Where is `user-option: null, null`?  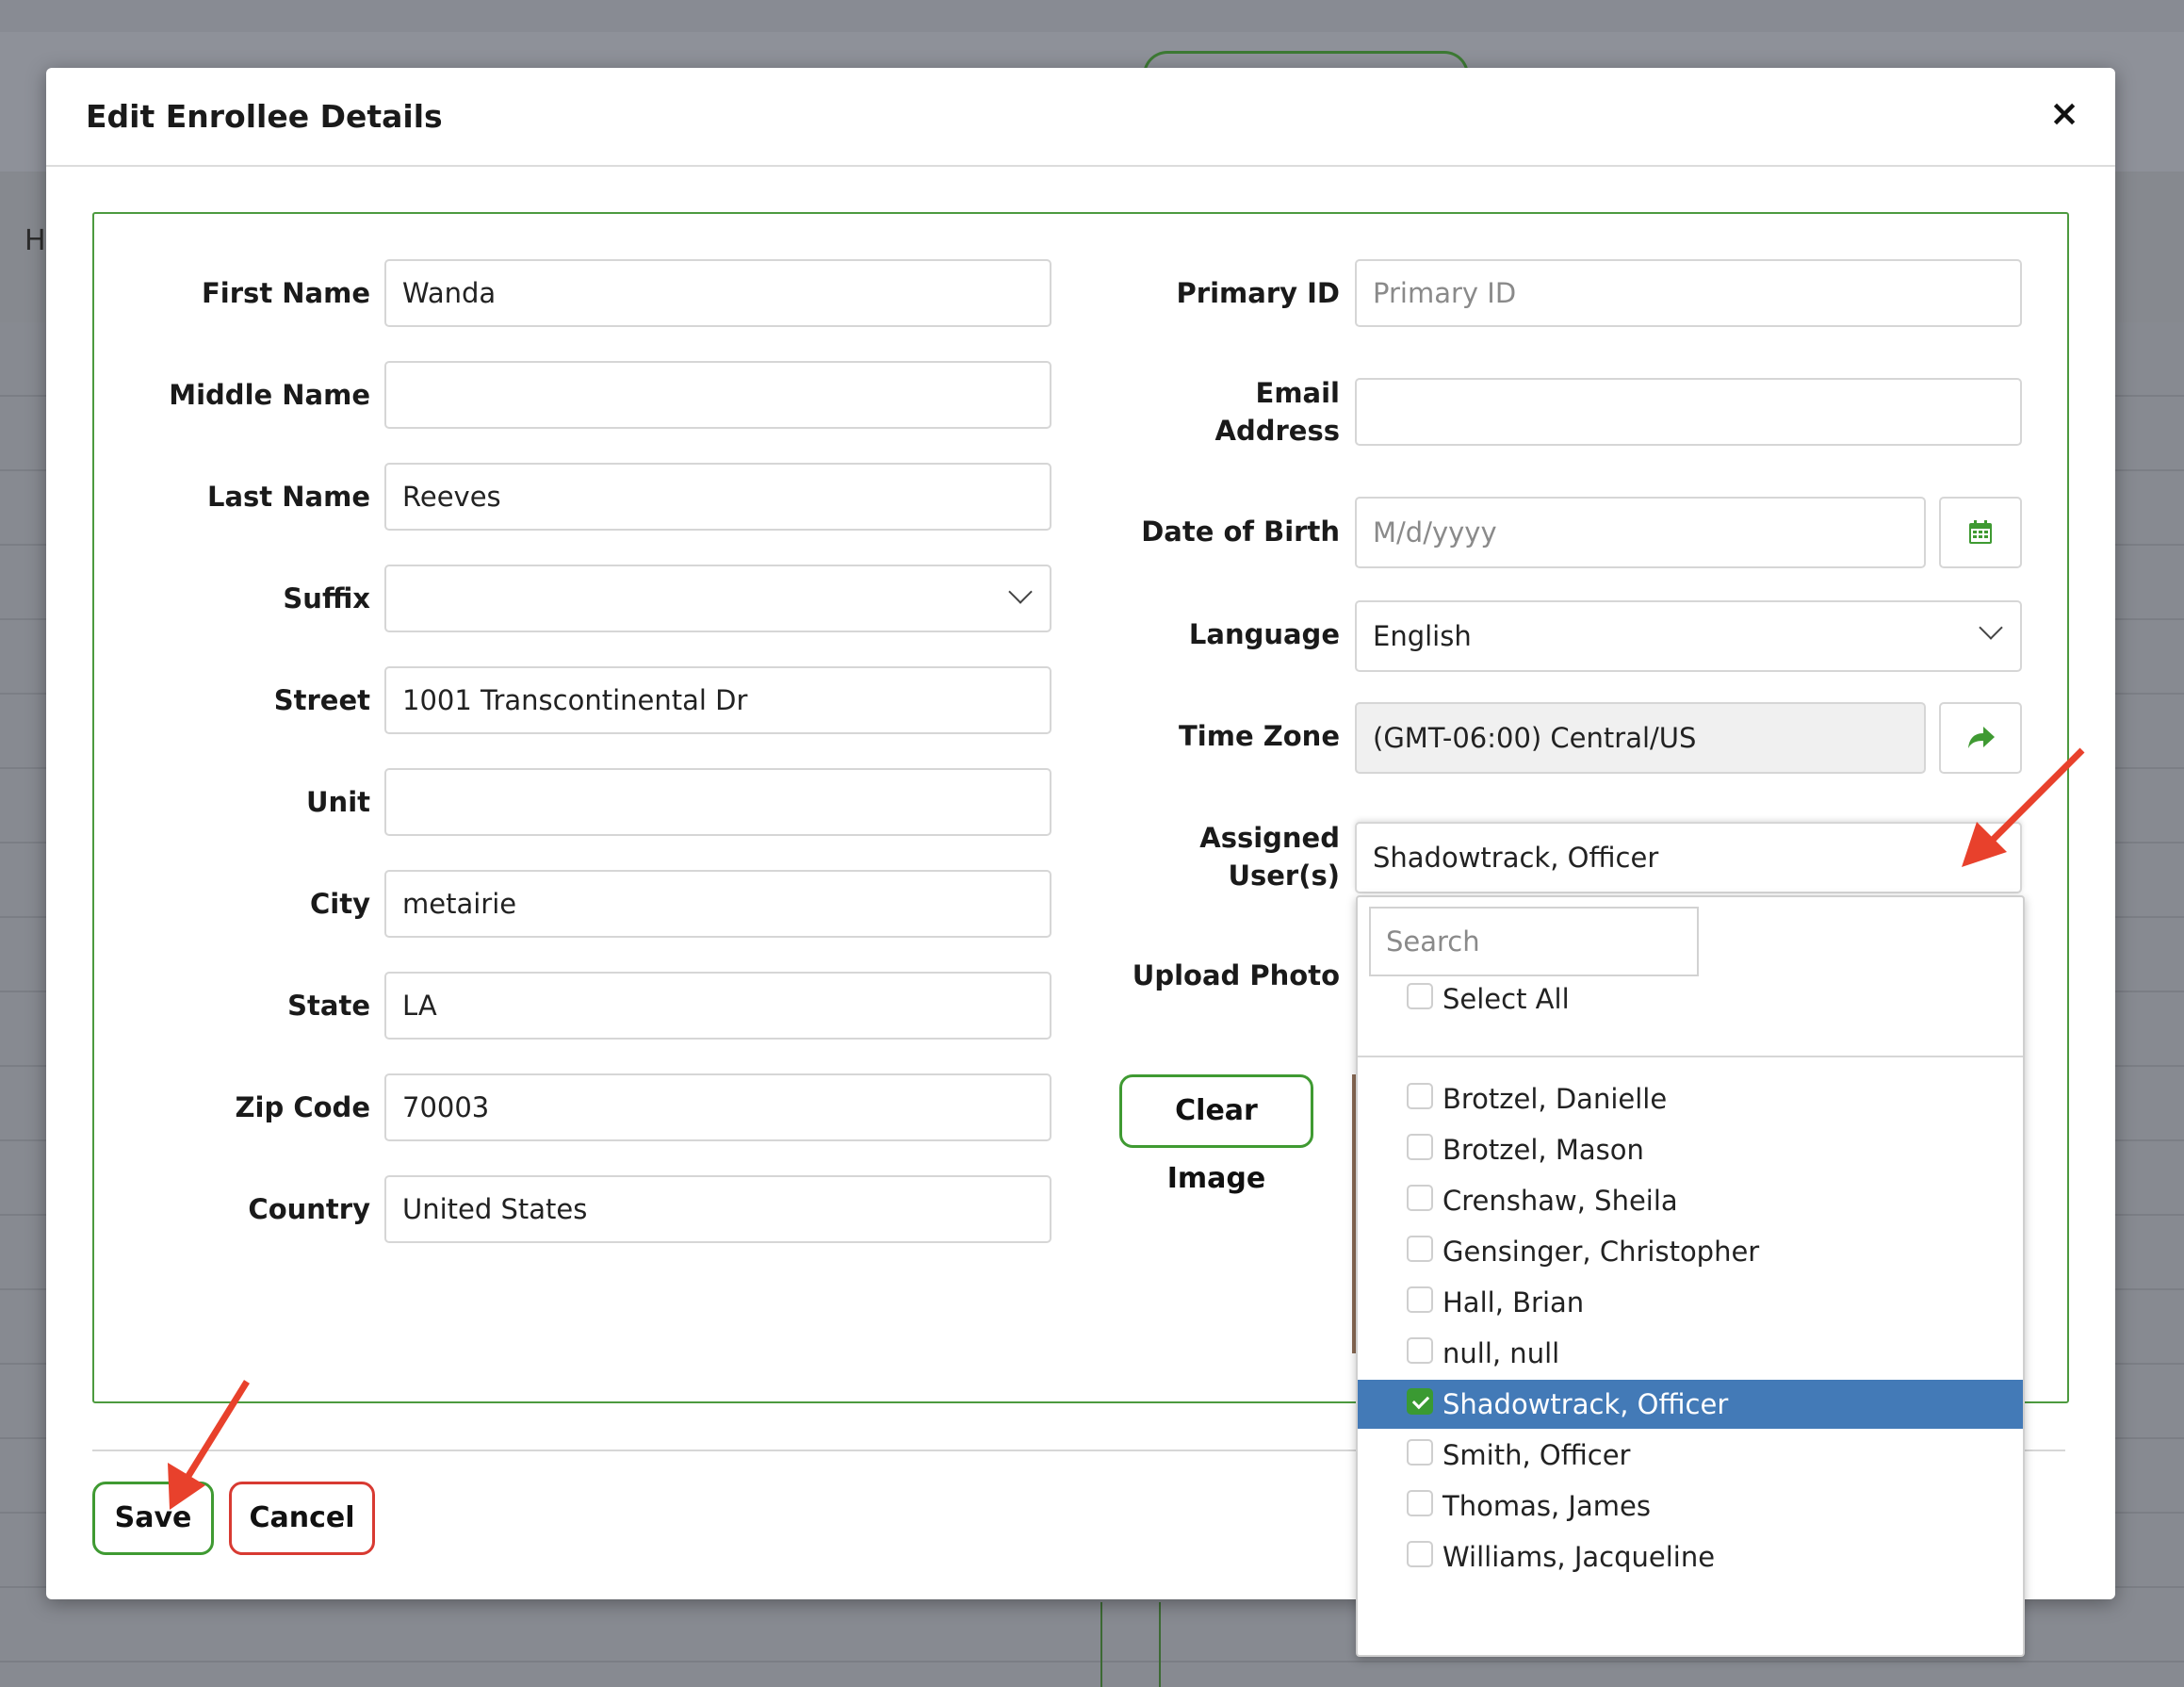 user-option: null, null is located at coordinates (1690, 1353).